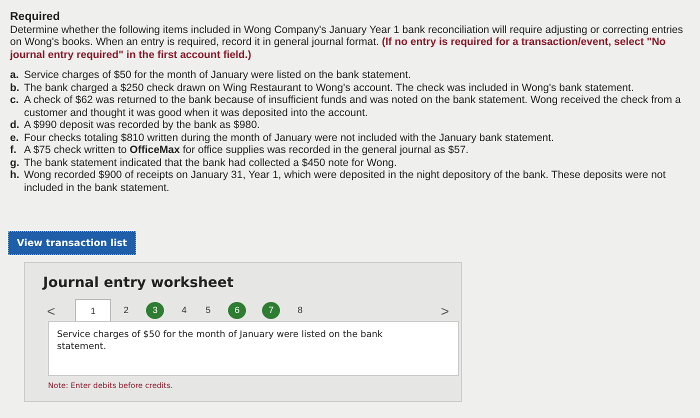 Image resolution: width=700 pixels, height=418 pixels. I want to click on item-text: Service charges of $50 for the month of January were listed on the bank statement., so click(218, 75).